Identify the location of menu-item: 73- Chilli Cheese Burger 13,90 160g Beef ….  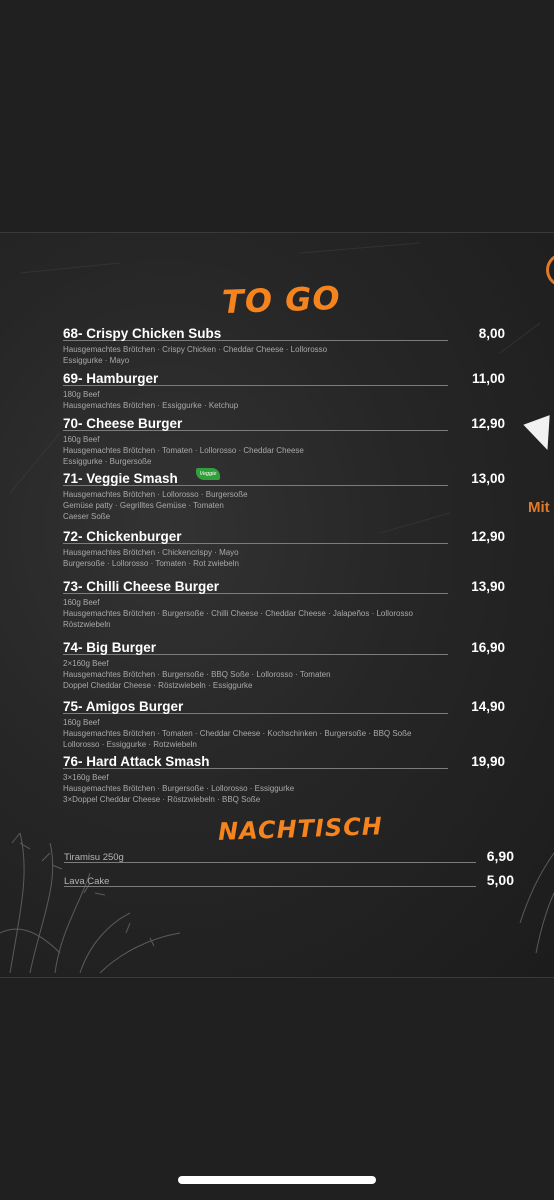
(285, 604).